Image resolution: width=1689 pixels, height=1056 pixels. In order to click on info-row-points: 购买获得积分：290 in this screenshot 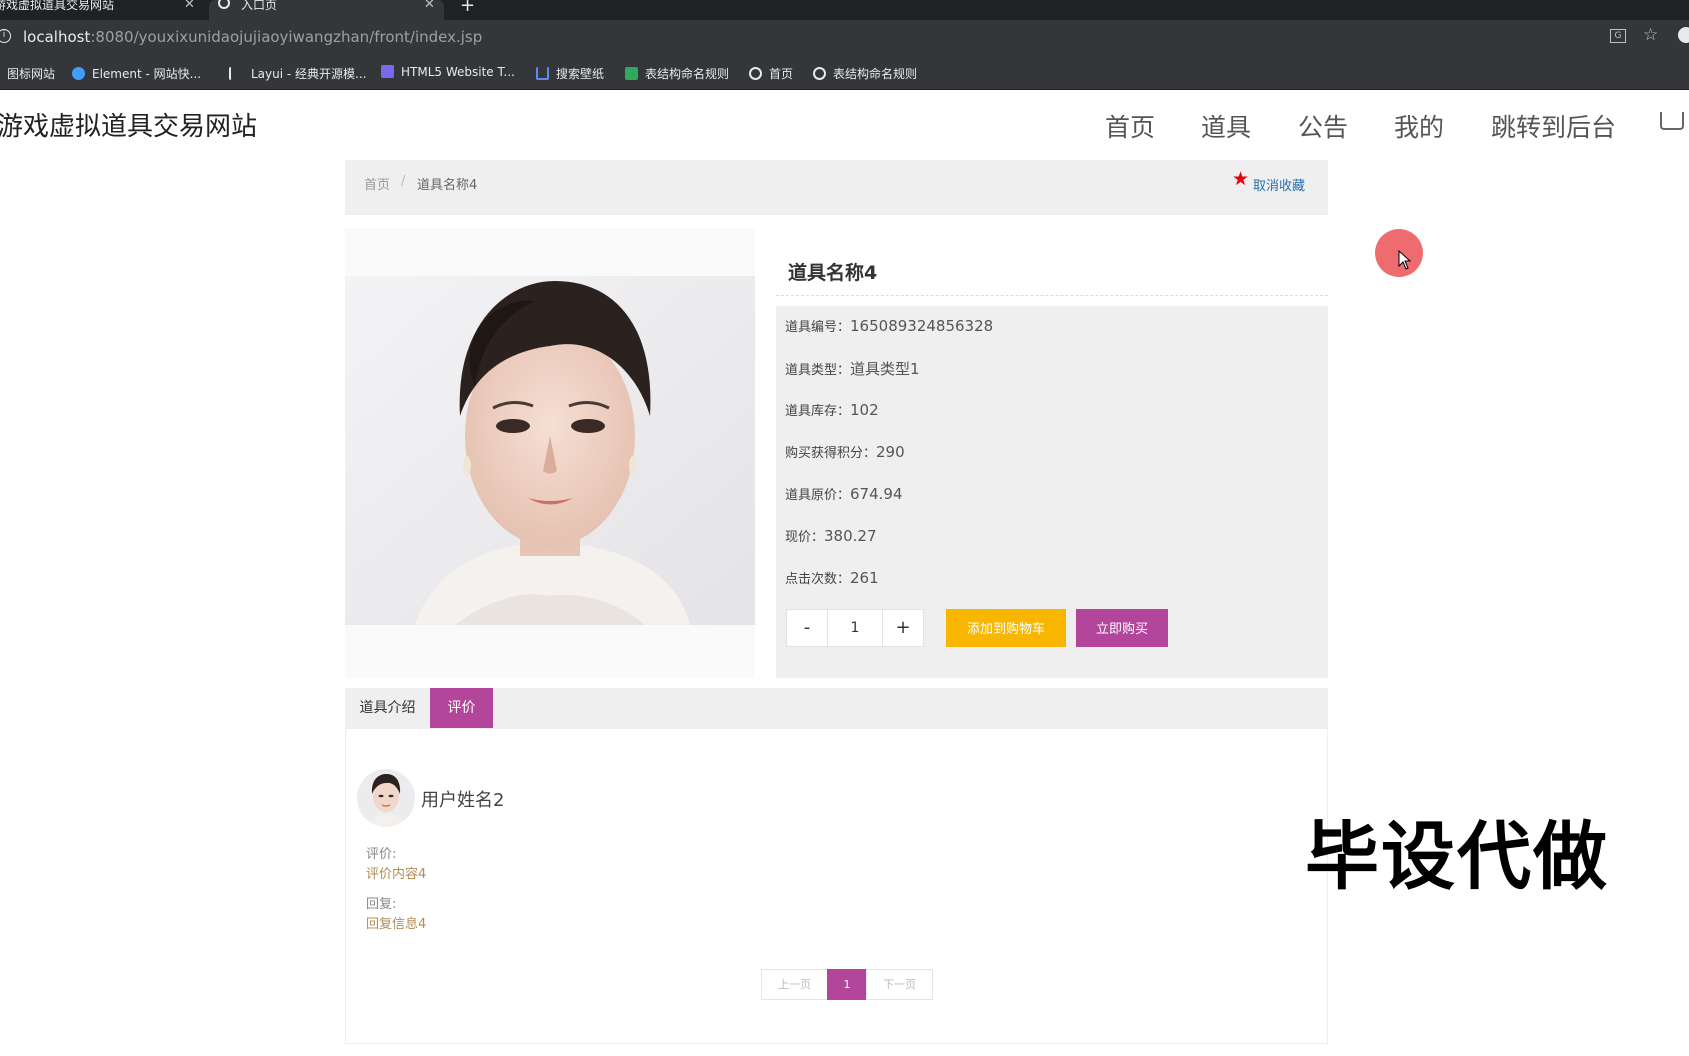, I will do `click(845, 451)`.